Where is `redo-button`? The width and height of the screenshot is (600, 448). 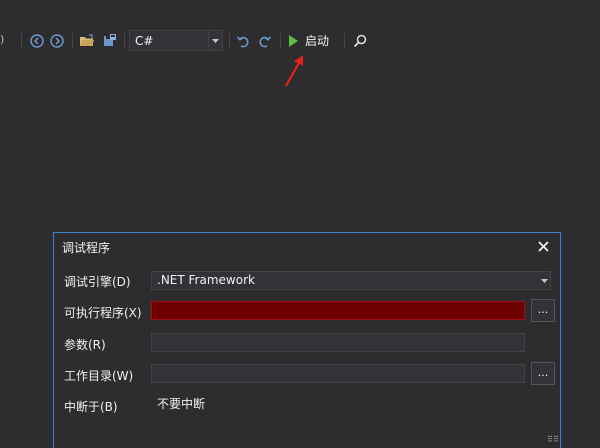 redo-button is located at coordinates (265, 41).